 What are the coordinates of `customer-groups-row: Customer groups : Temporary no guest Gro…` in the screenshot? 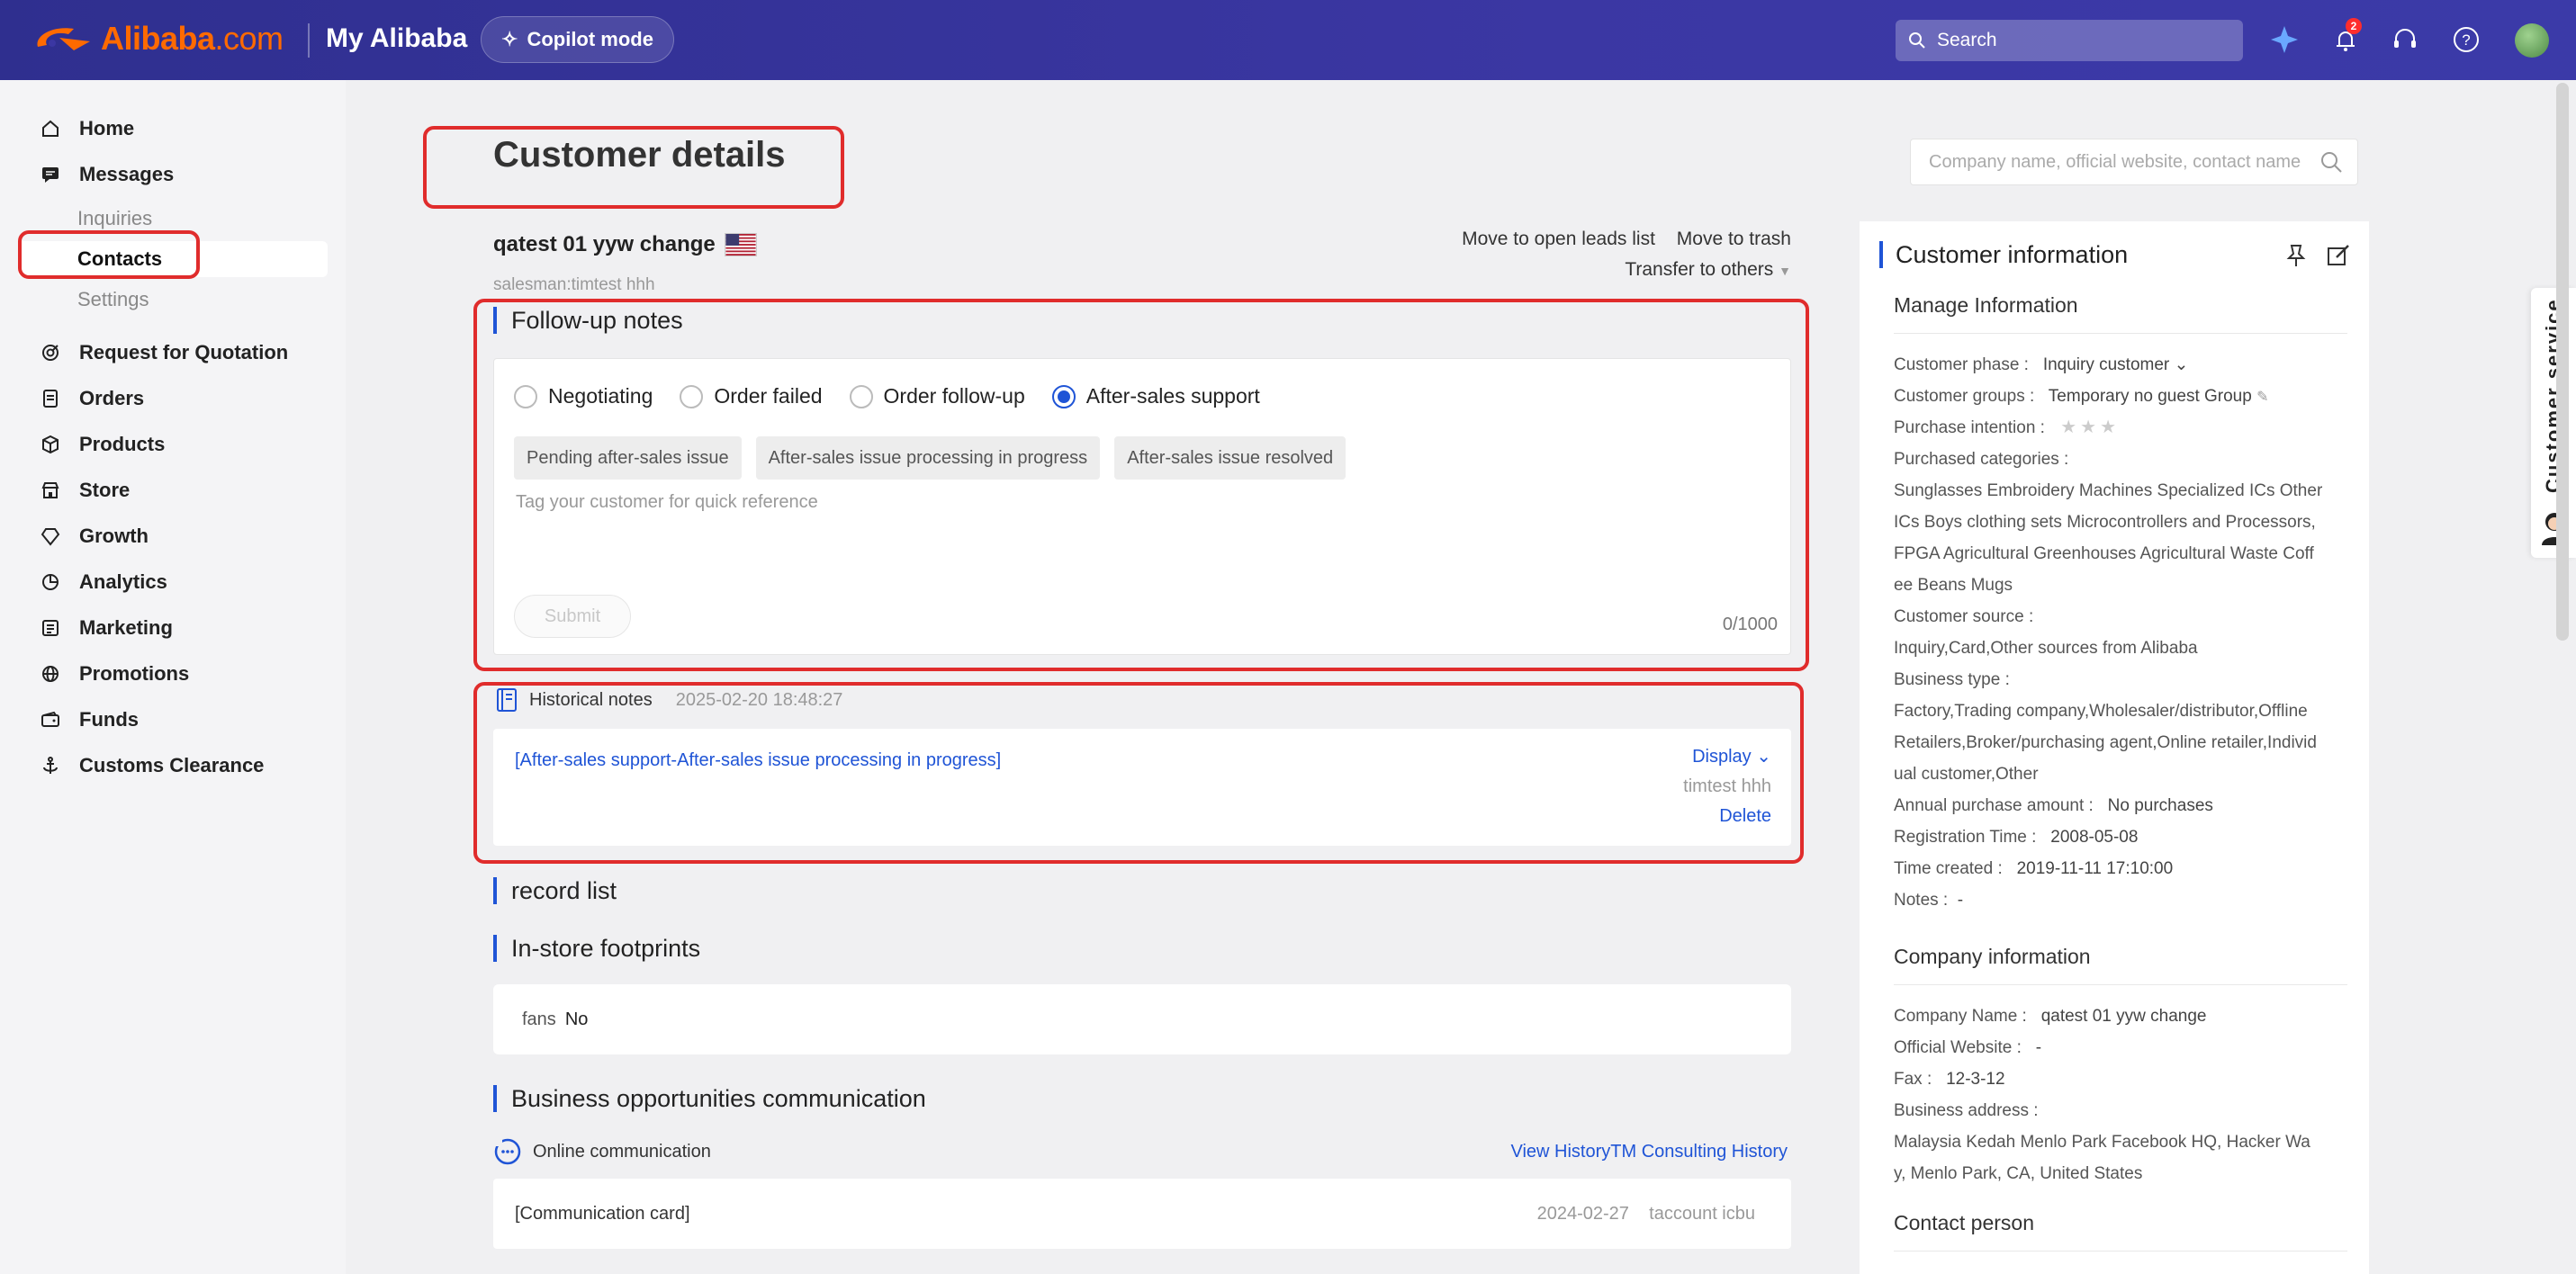 It's located at (2081, 396).